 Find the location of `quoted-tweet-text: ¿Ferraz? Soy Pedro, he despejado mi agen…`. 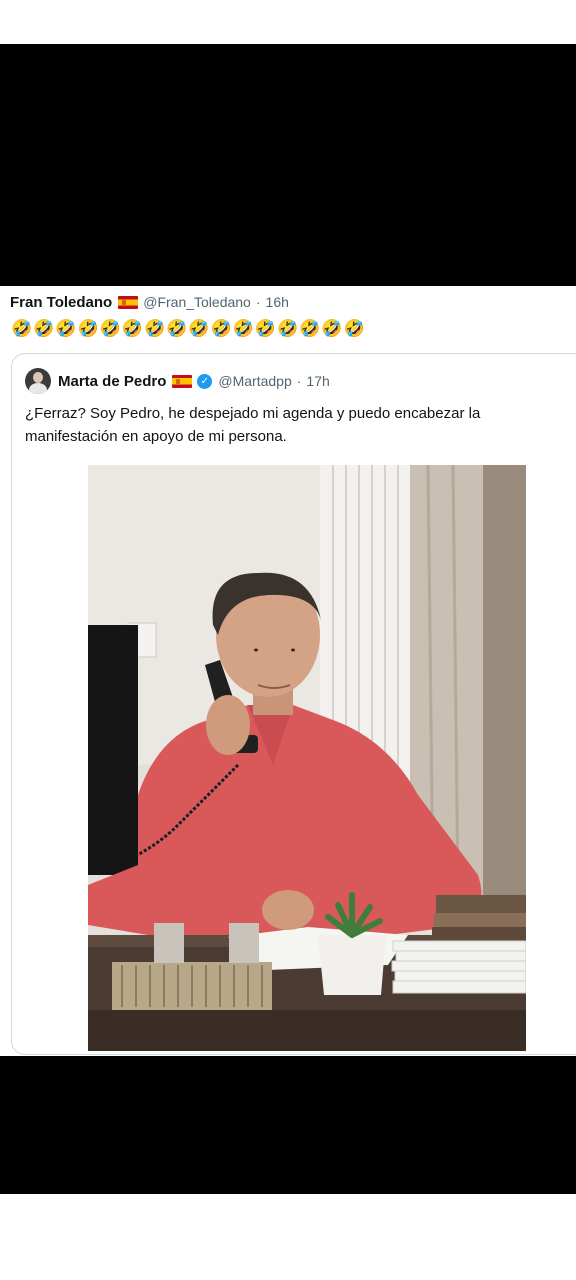

quoted-tweet-text: ¿Ferraz? Soy Pedro, he despejado mi agen… is located at coordinates (253, 425).